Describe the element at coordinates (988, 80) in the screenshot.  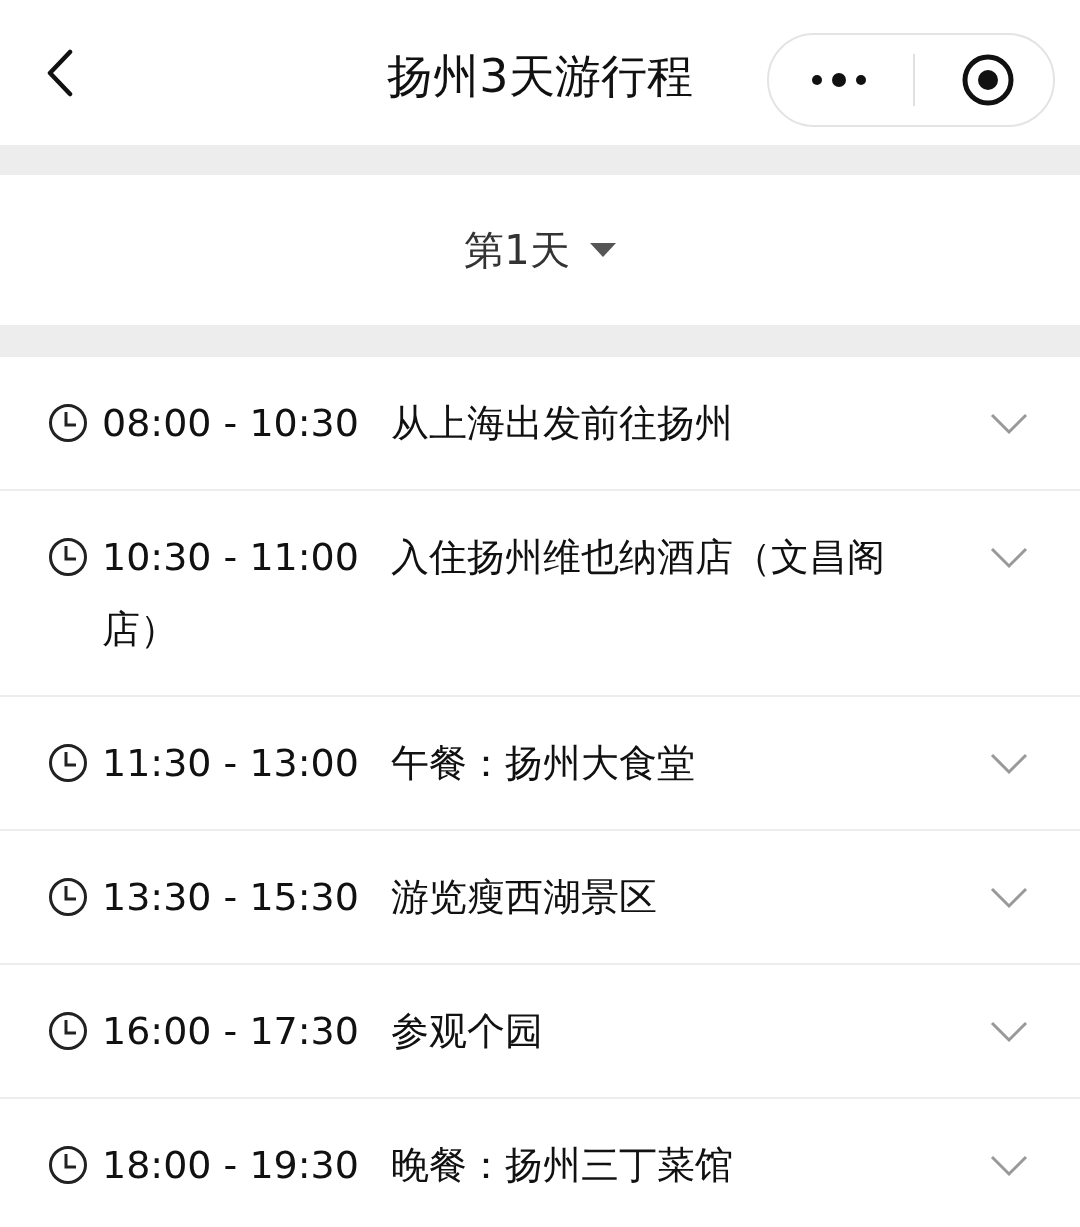
I see `close-icon` at that location.